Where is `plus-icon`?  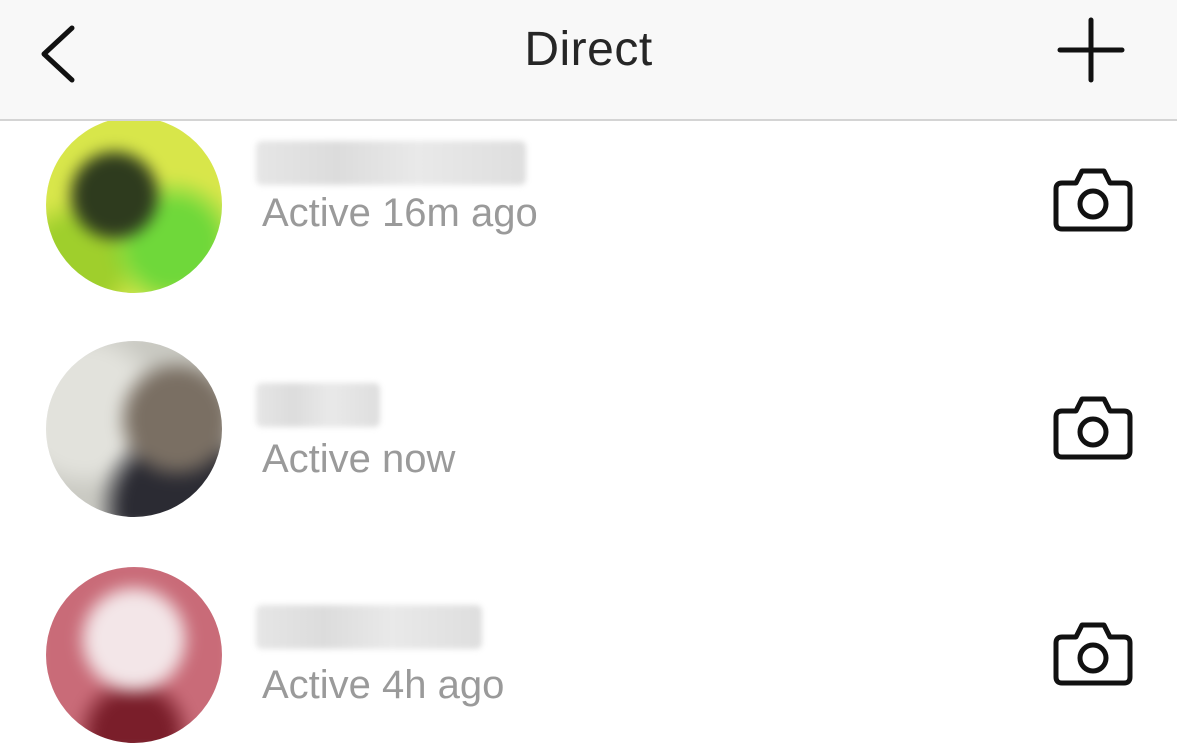
plus-icon is located at coordinates (1091, 50).